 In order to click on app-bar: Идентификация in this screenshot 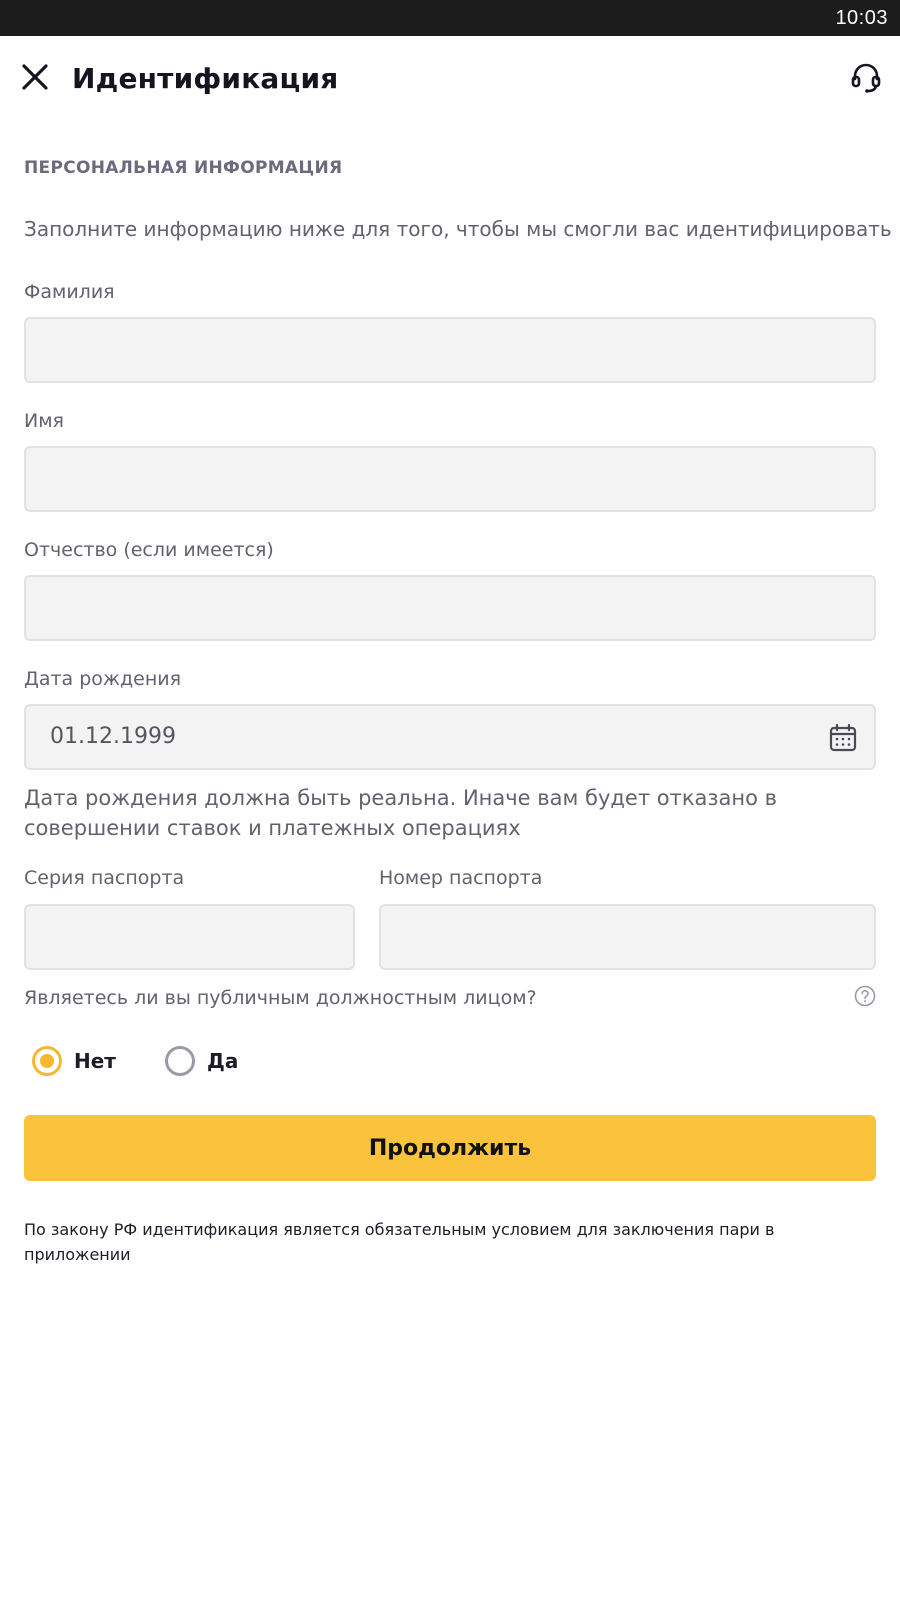, I will do `click(450, 79)`.